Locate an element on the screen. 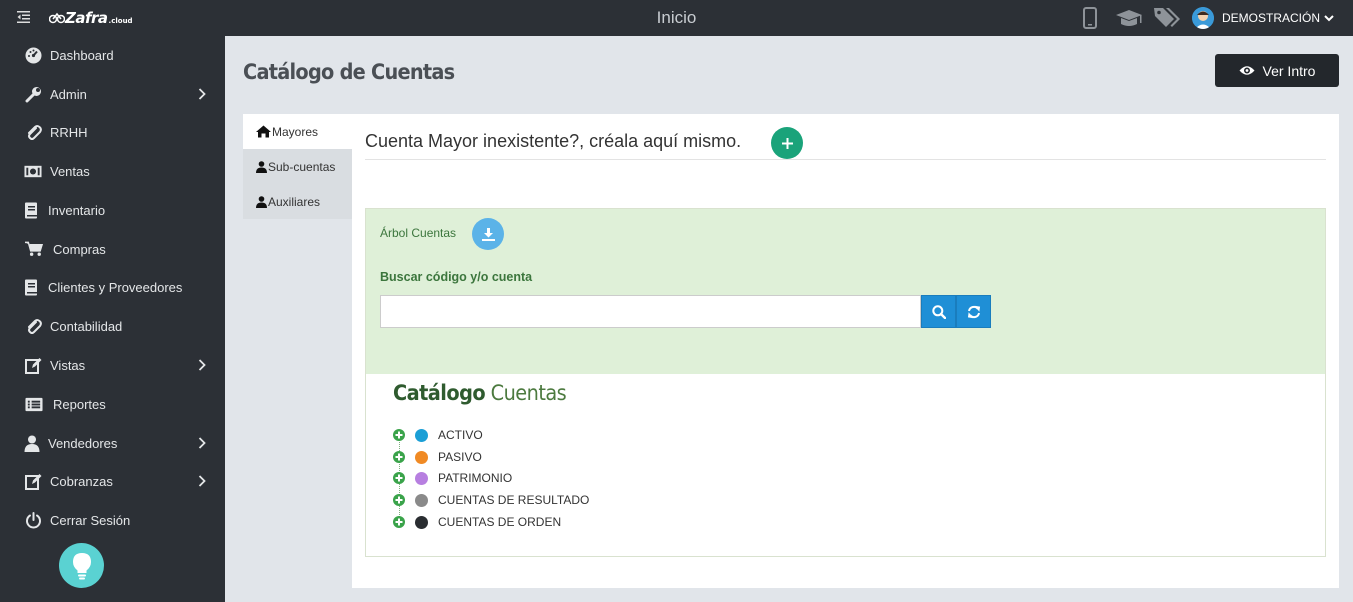  account-search-input is located at coordinates (650, 311).